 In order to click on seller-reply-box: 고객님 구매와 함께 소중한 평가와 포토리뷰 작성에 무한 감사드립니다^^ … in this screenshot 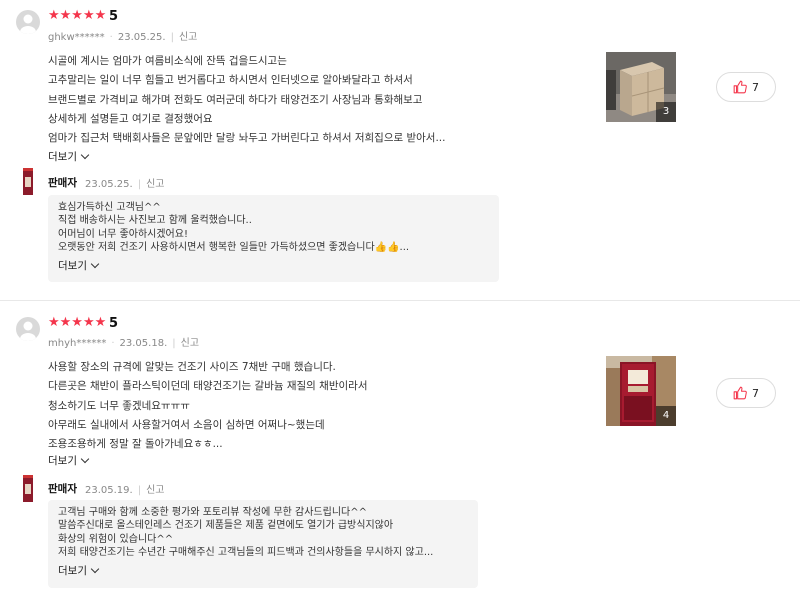, I will do `click(263, 544)`.